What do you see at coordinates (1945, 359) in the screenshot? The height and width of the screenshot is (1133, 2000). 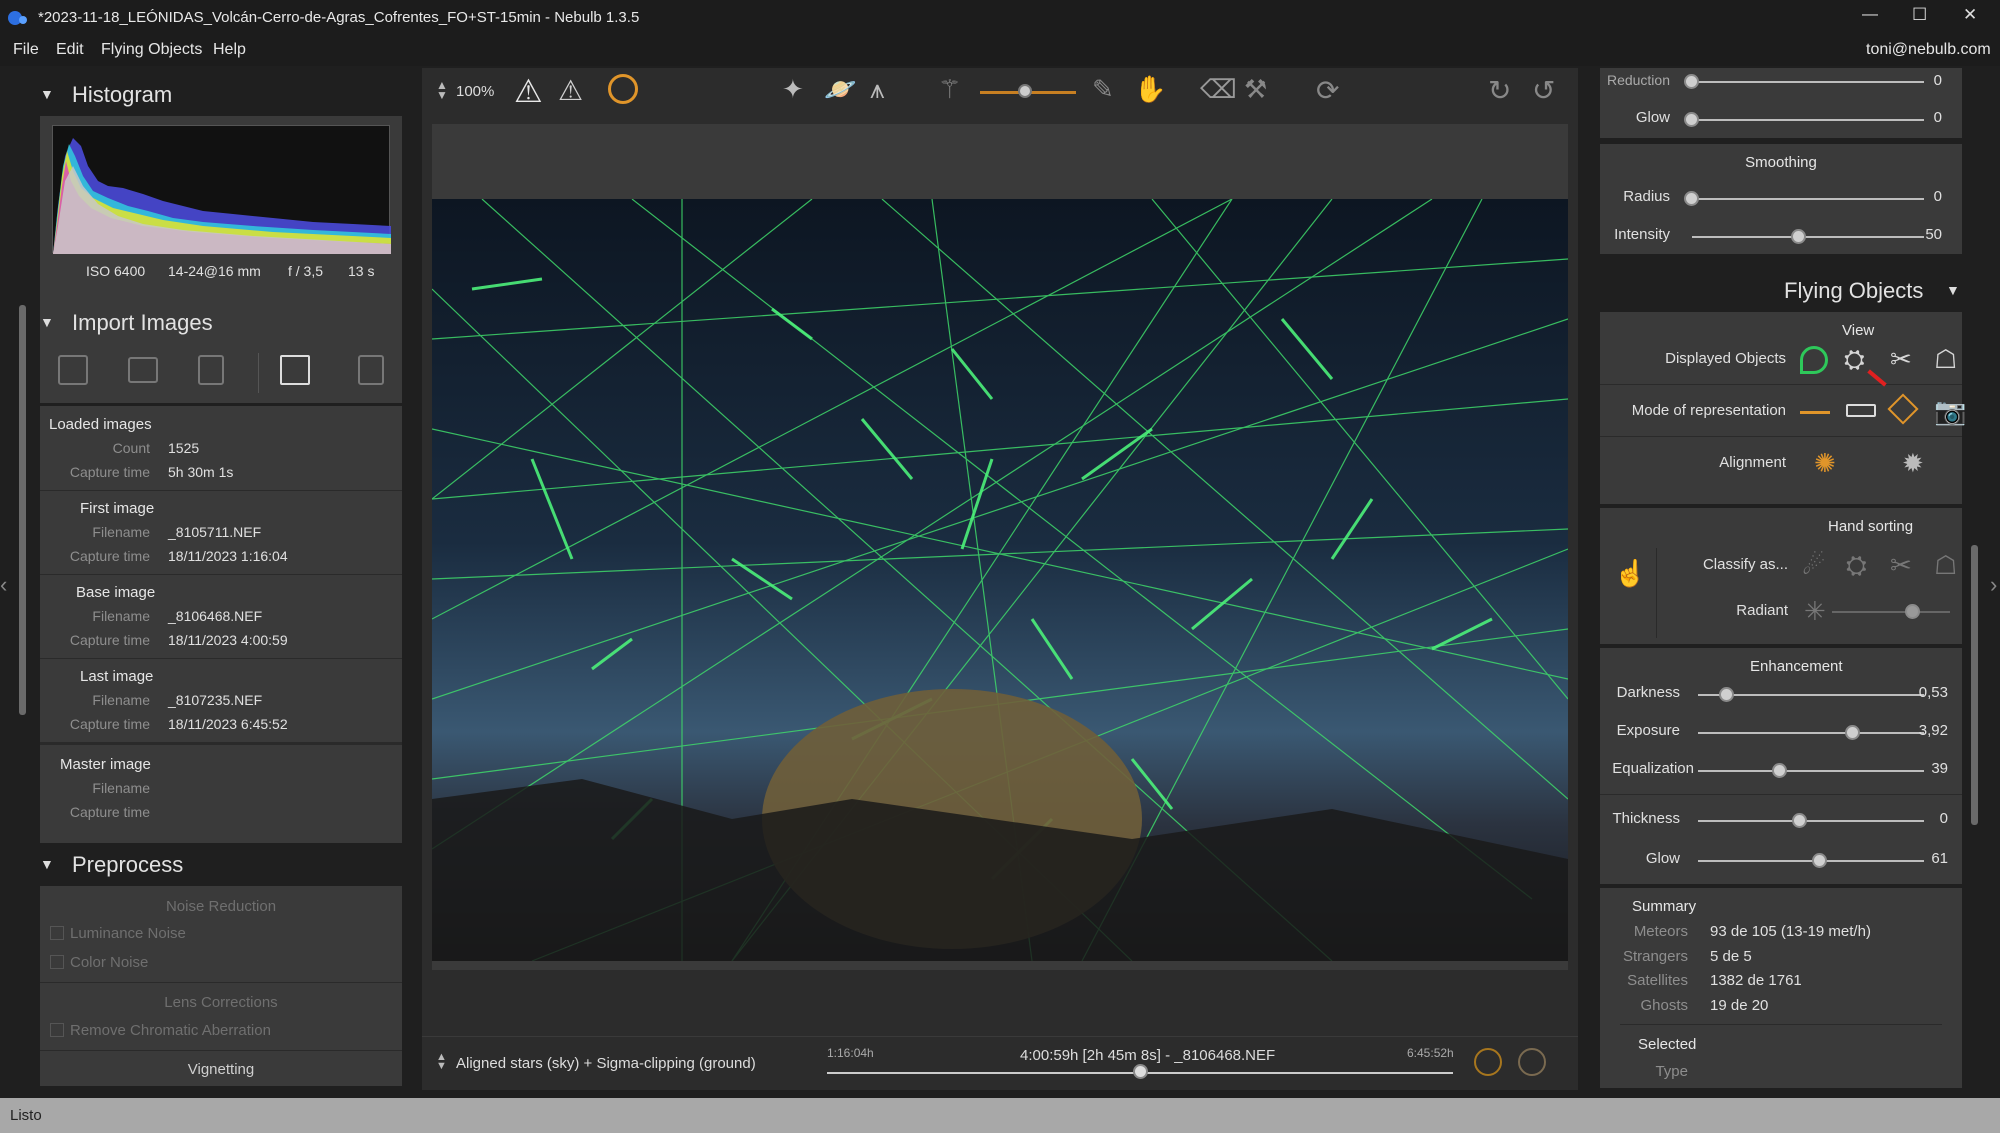 I see `ghost-filter-icon: ☖` at bounding box center [1945, 359].